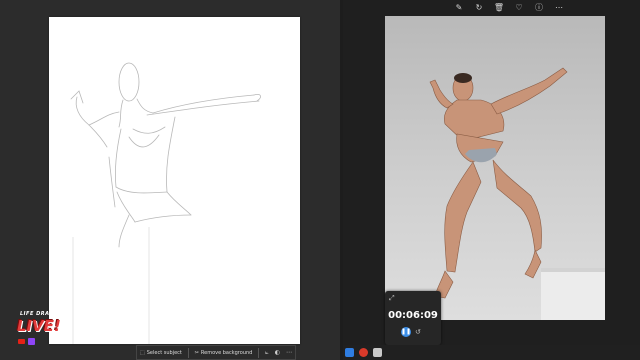  What do you see at coordinates (418, 332) in the screenshot?
I see `reset-icon: ↺` at bounding box center [418, 332].